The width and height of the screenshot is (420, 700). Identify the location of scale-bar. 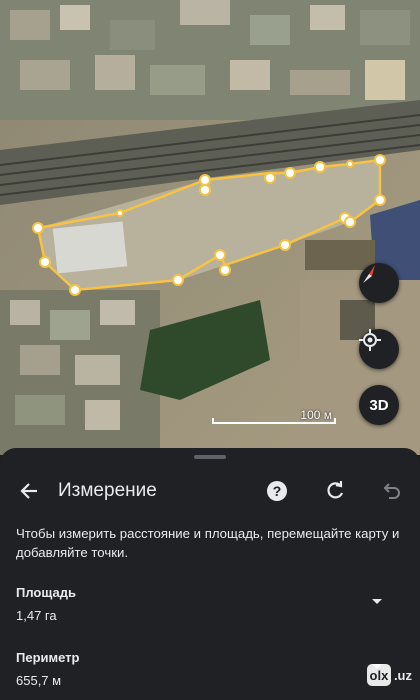
(274, 421).